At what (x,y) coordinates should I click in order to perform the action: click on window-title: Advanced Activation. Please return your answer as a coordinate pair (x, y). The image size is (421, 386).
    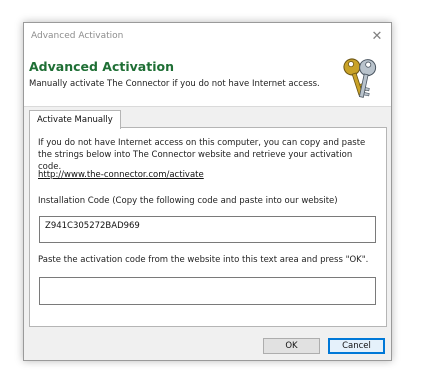
    Looking at the image, I should click on (77, 36).